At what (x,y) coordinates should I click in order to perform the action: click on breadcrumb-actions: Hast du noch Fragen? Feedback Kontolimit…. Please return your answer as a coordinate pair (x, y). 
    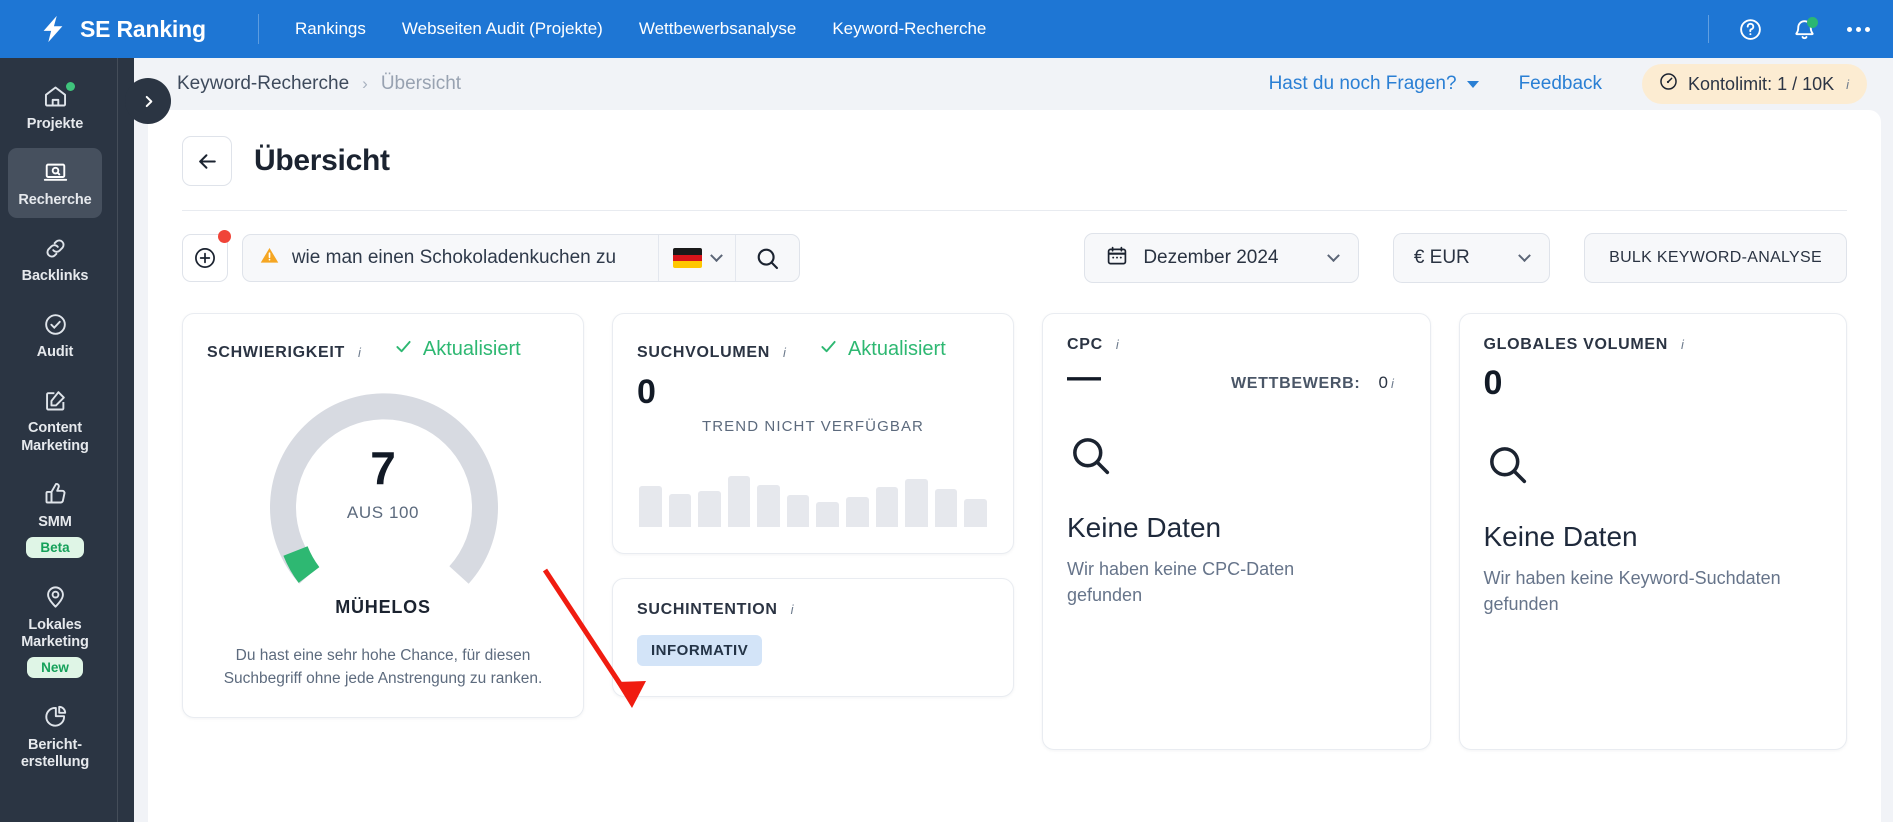
    Looking at the image, I should click on (1568, 84).